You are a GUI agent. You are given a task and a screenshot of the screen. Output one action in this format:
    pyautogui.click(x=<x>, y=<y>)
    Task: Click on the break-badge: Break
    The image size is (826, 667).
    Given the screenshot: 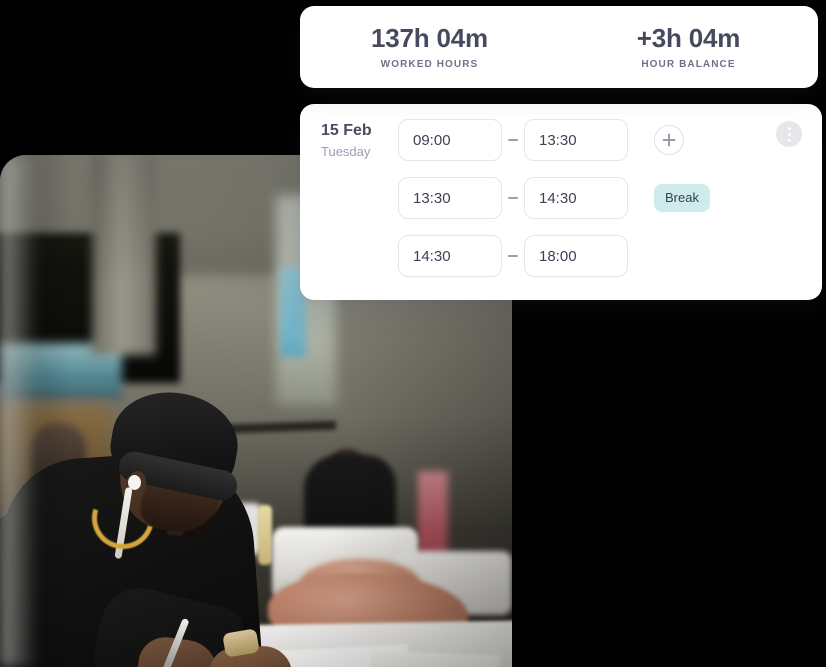 What is the action you would take?
    pyautogui.click(x=682, y=198)
    